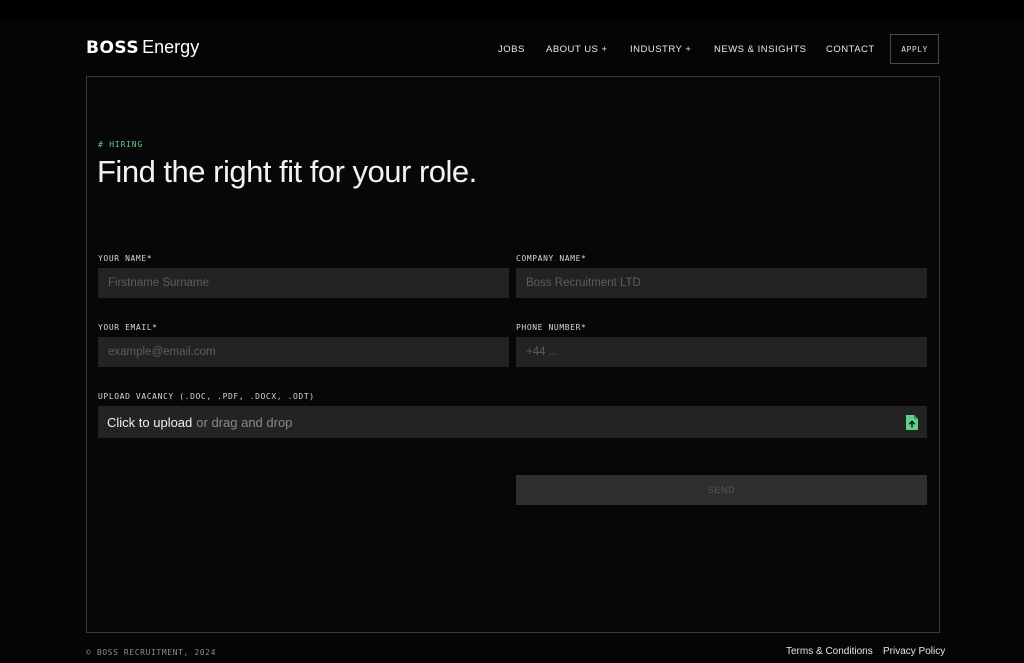 The image size is (1024, 663). What do you see at coordinates (914, 651) in the screenshot?
I see `privacy-link: Privacy Policy` at bounding box center [914, 651].